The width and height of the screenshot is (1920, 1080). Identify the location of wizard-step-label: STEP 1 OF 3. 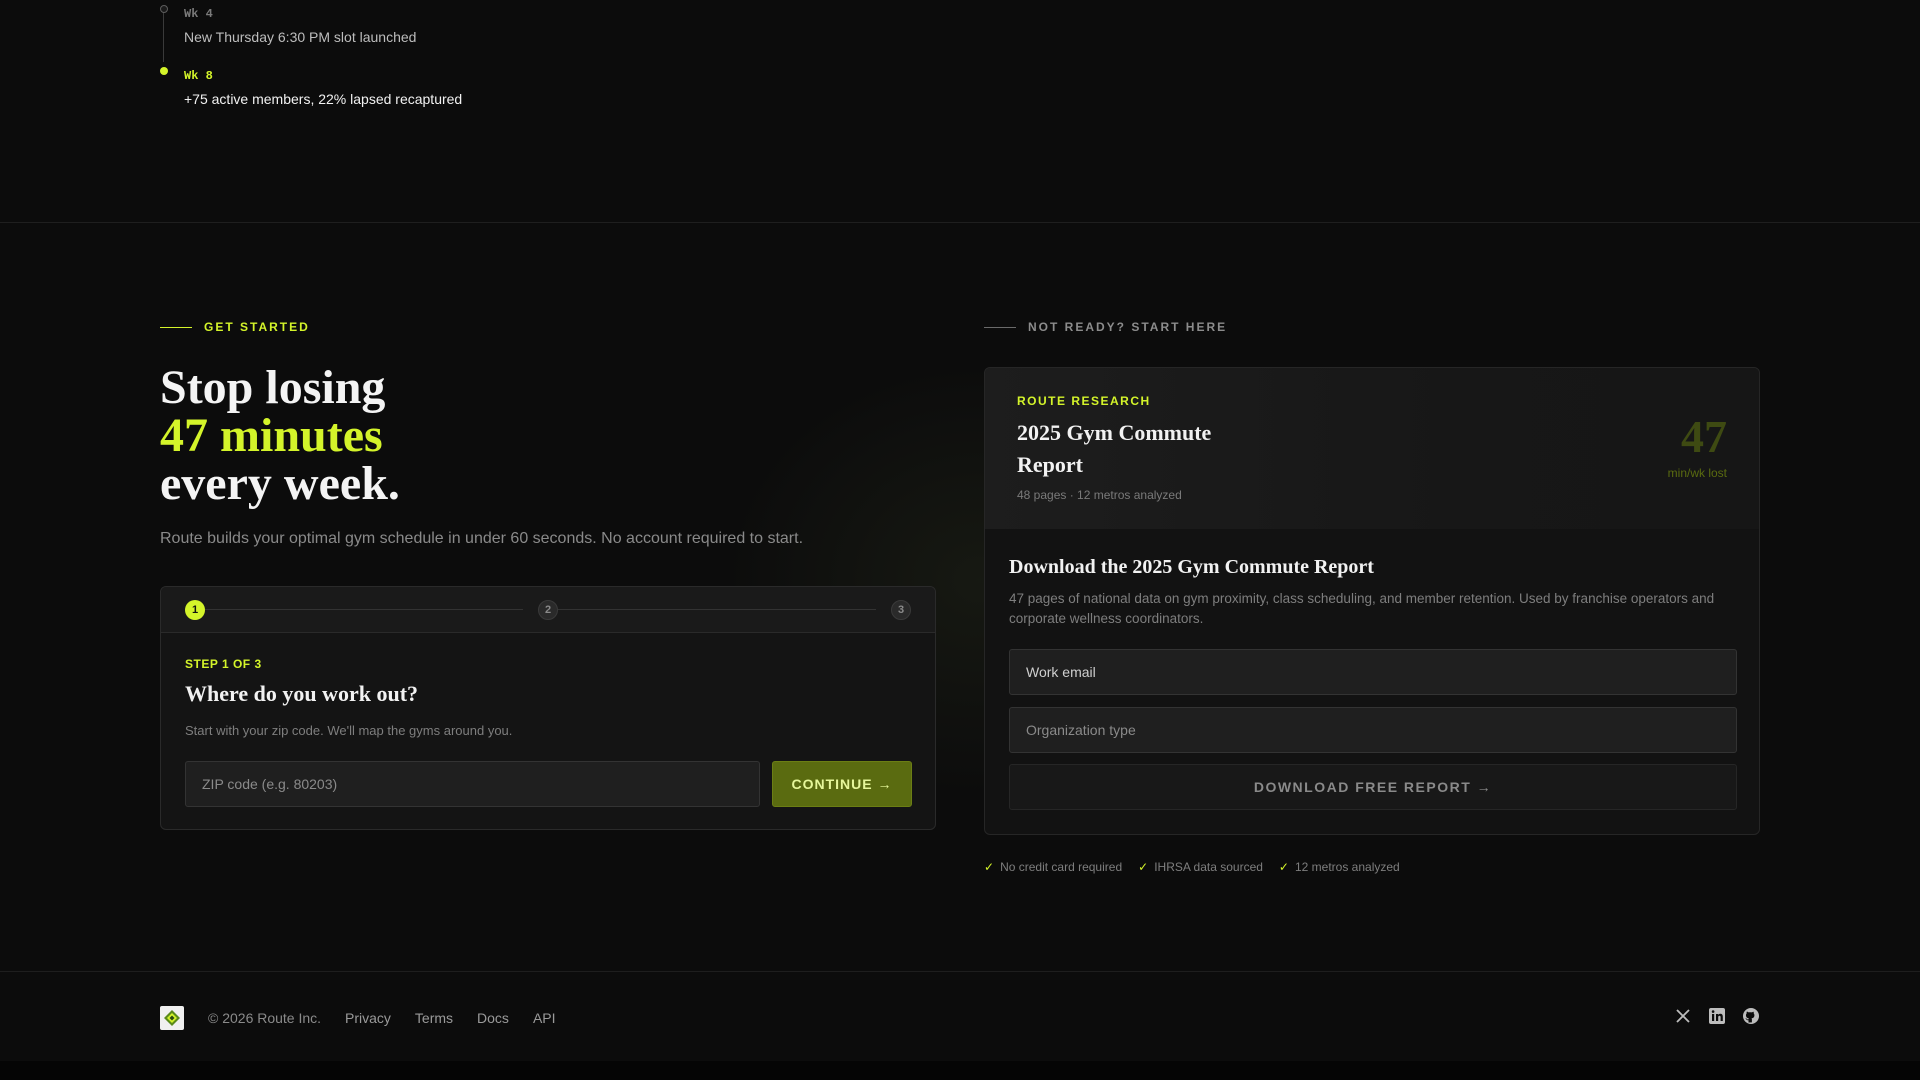
(223, 664).